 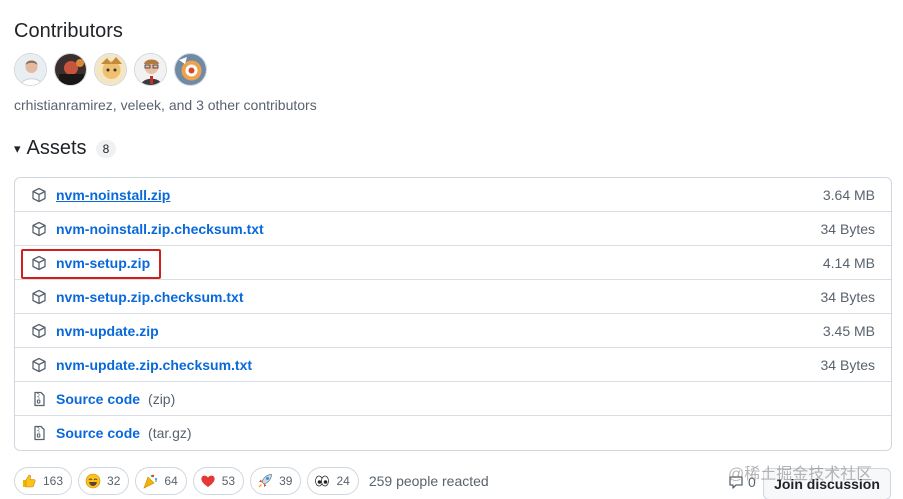 What do you see at coordinates (162, 398) in the screenshot?
I see `source-code-format: (zip)` at bounding box center [162, 398].